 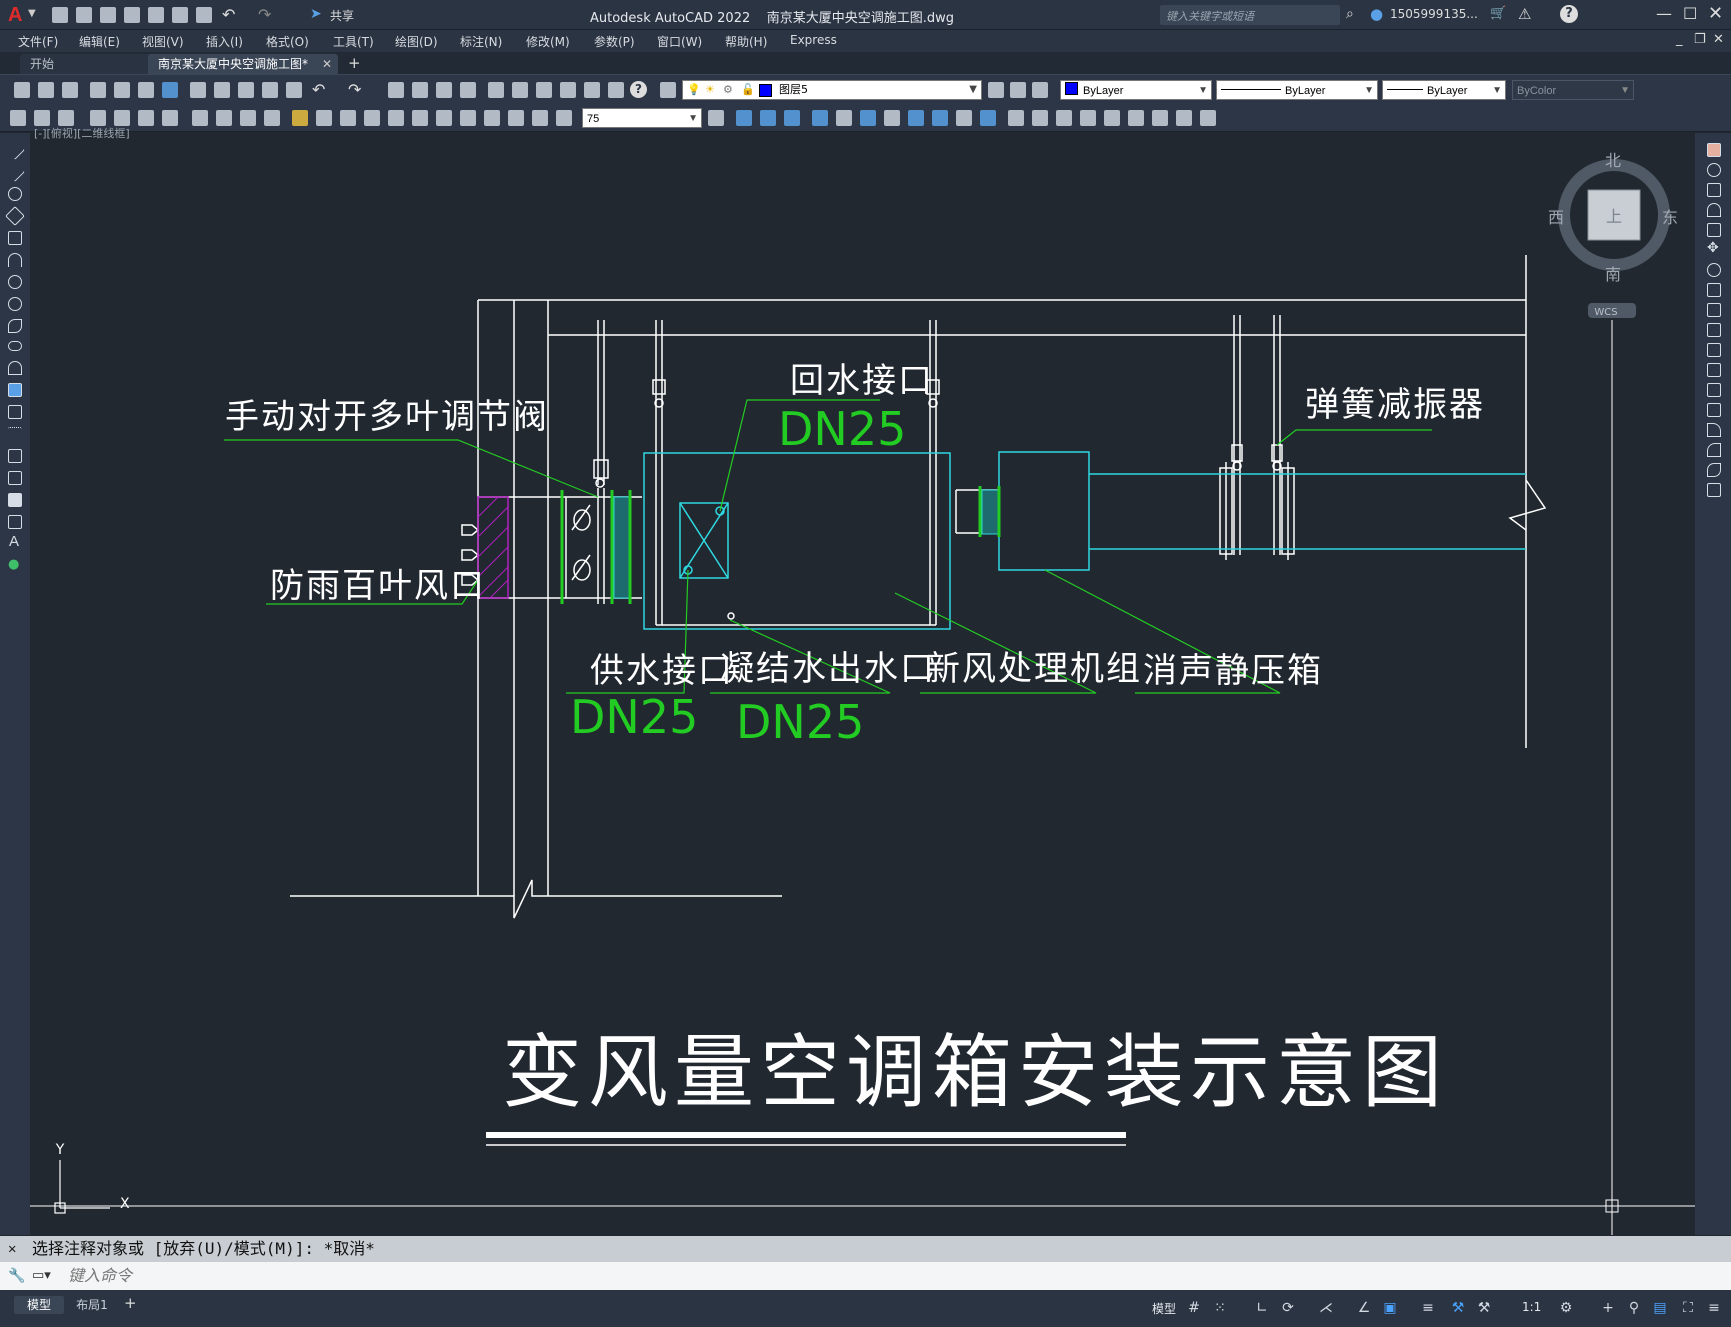 What do you see at coordinates (287, 41) in the screenshot?
I see `menu-format: 格式(O)` at bounding box center [287, 41].